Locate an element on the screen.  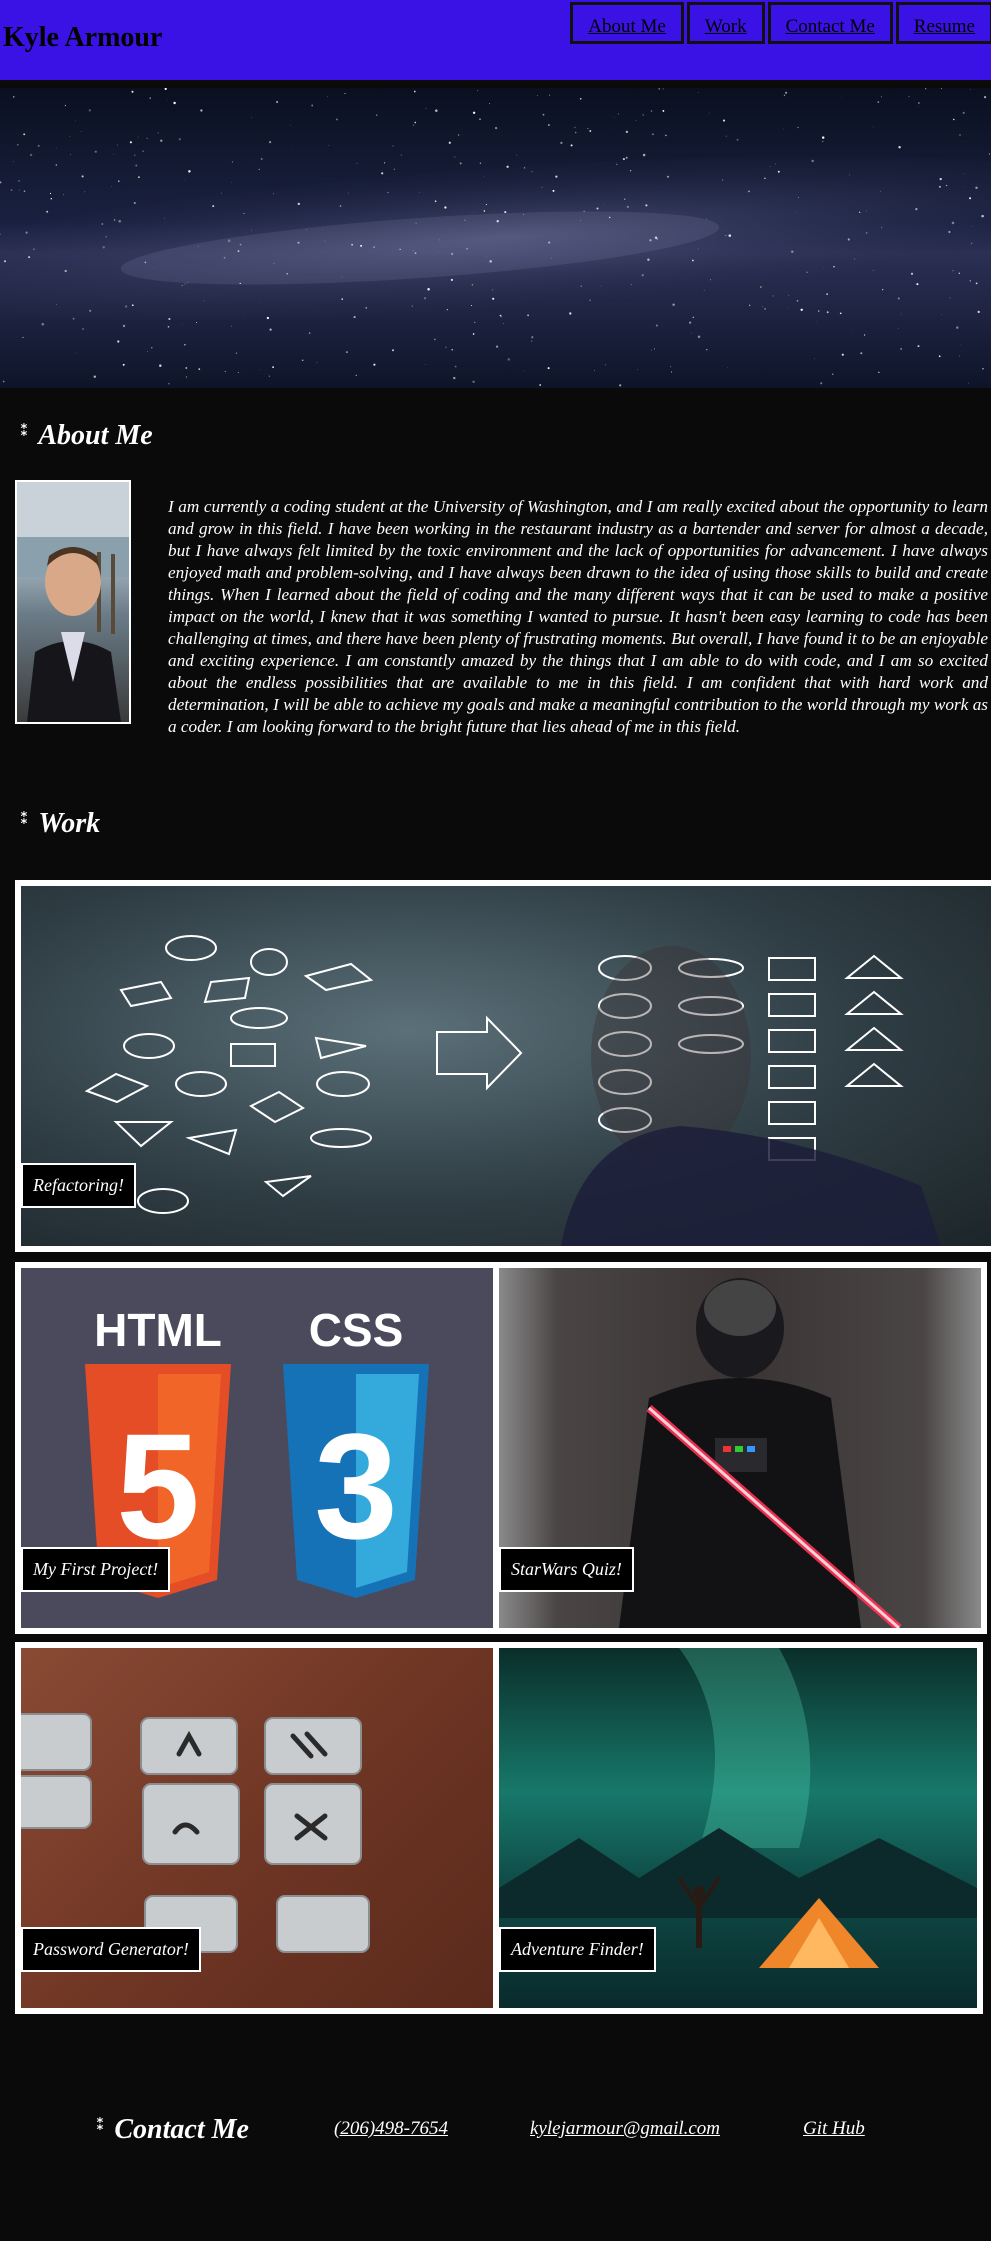
email-link: kylejarmour@gmail.com is located at coordinates (625, 2129).